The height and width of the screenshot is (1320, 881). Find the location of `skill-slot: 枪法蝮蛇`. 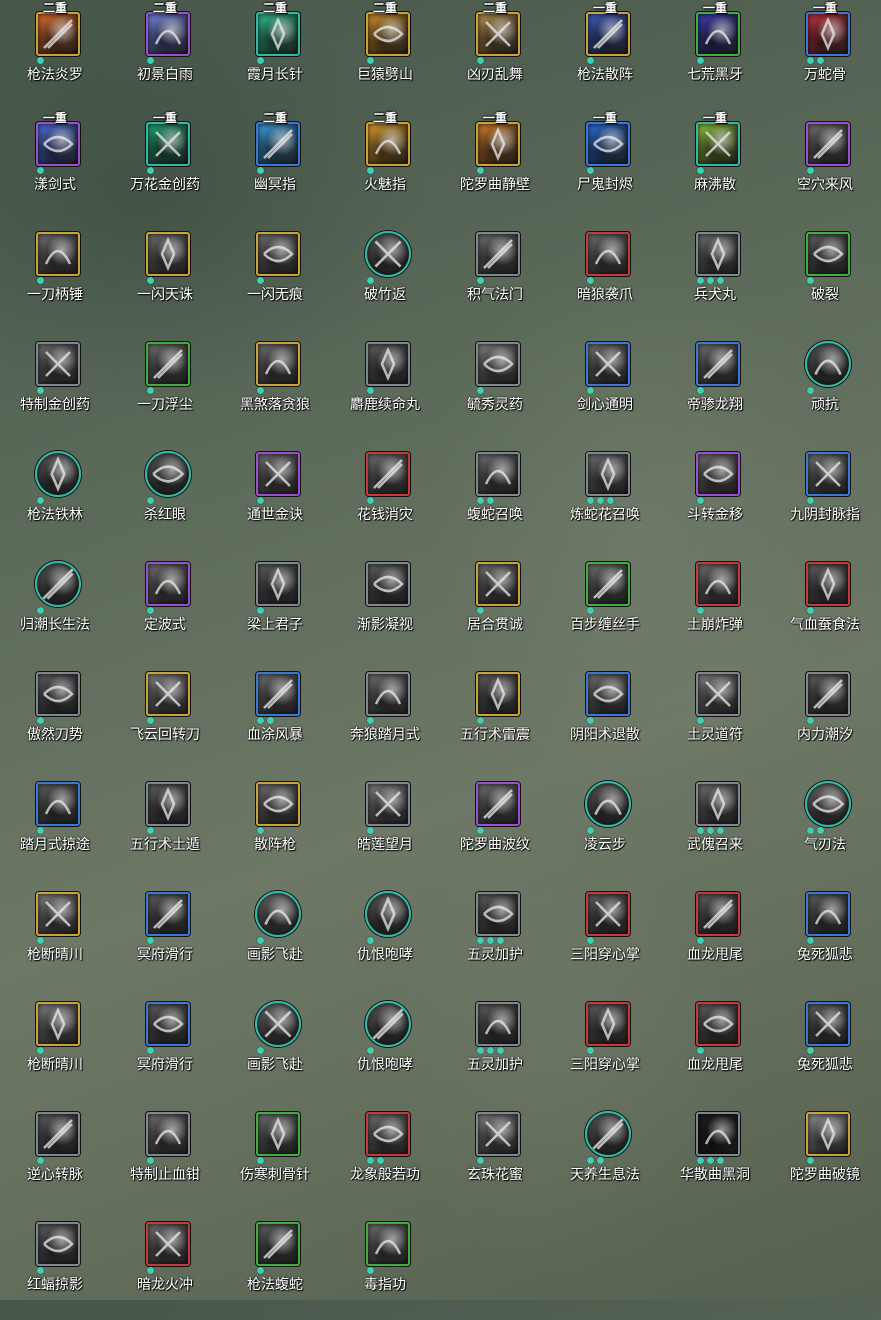

skill-slot: 枪法蝮蛇 is located at coordinates (275, 1265).